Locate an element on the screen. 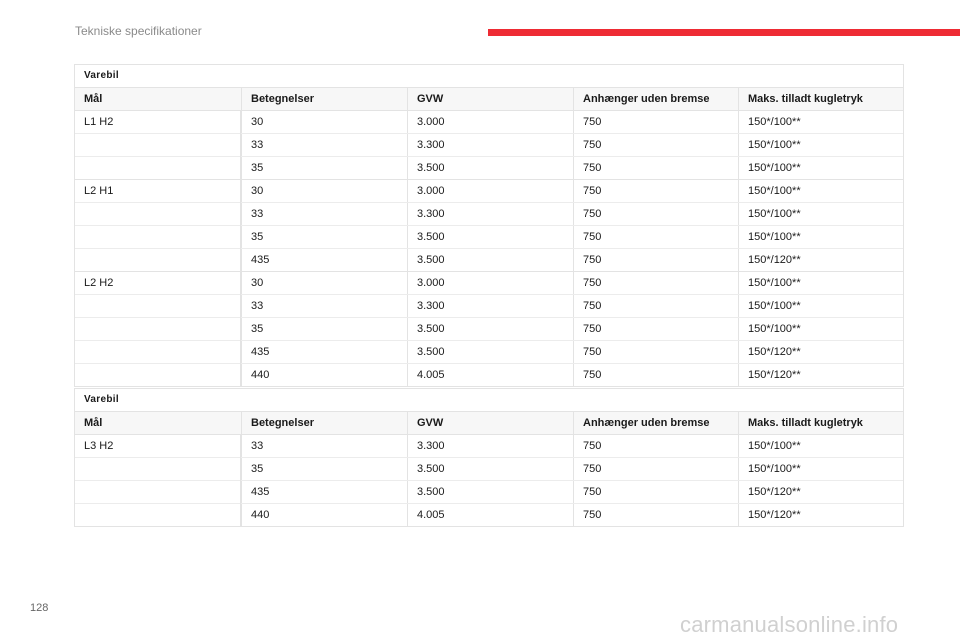  group-label: L2 H1 is located at coordinates (158, 225).